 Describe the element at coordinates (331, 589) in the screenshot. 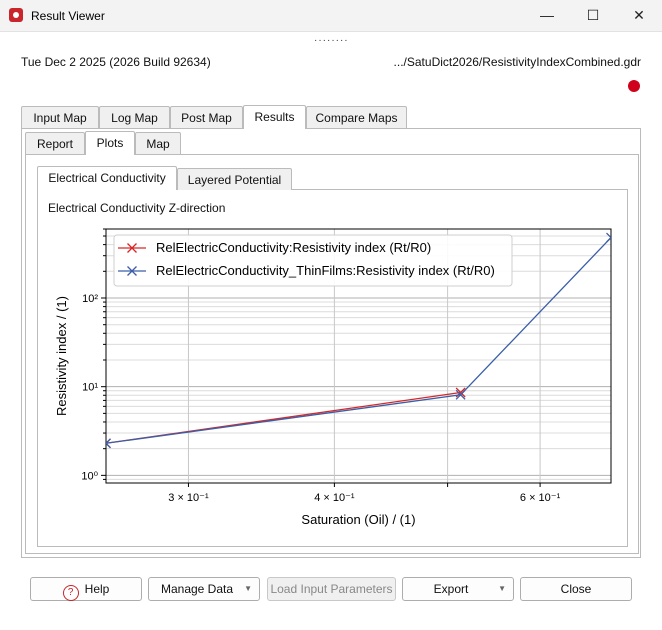

I see `load-input-parameters-button: Load Input Parameters` at that location.